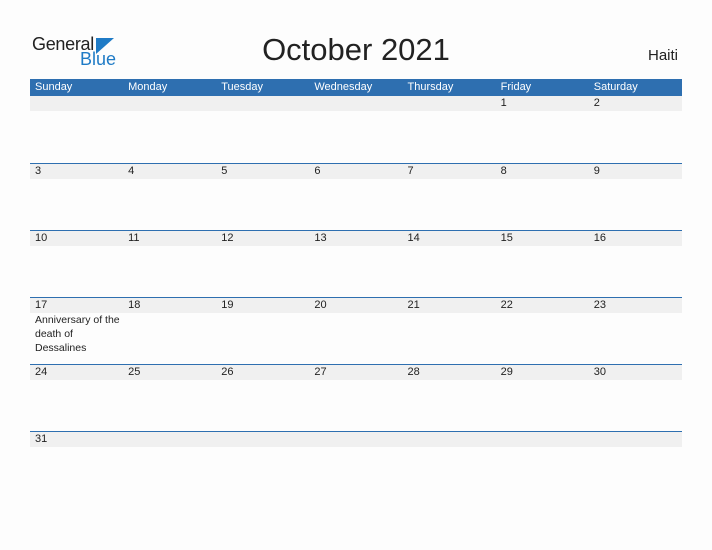 The height and width of the screenshot is (550, 712). Describe the element at coordinates (506, 305) in the screenshot. I see `day-number: 22` at that location.